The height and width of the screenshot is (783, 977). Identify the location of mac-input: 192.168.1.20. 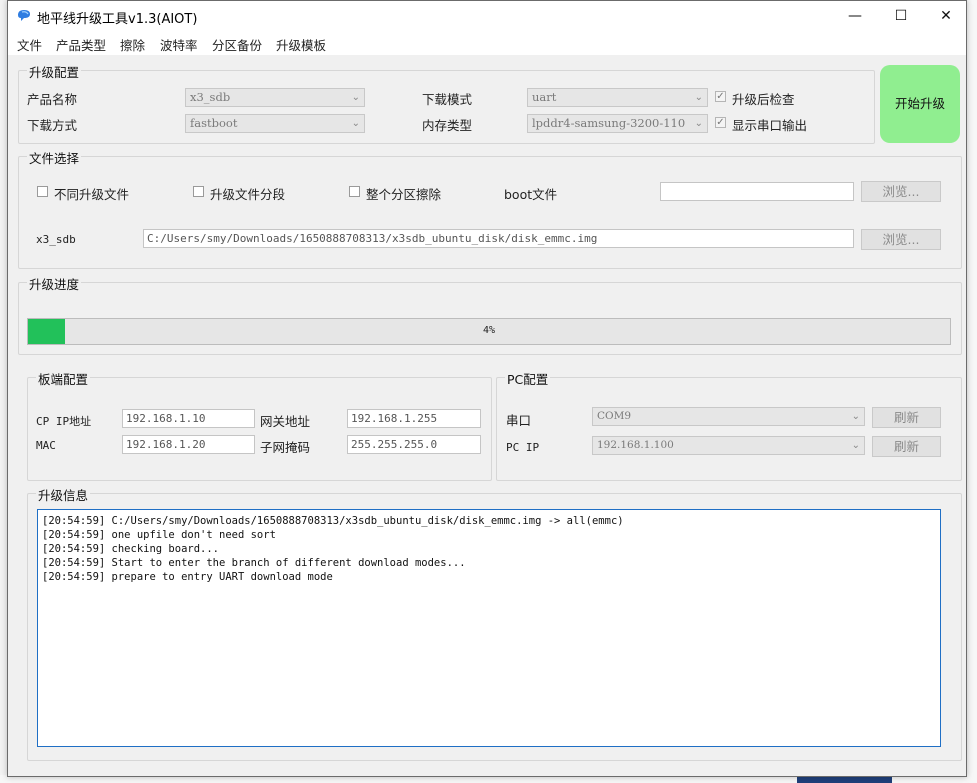
(188, 444).